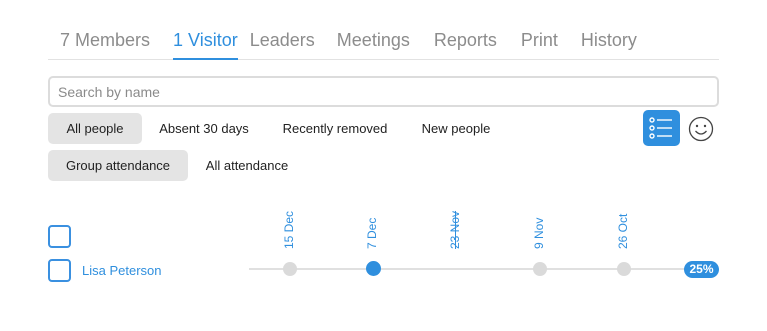 This screenshot has height=331, width=767. I want to click on filter-group-attendance: Group attendance, so click(118, 165).